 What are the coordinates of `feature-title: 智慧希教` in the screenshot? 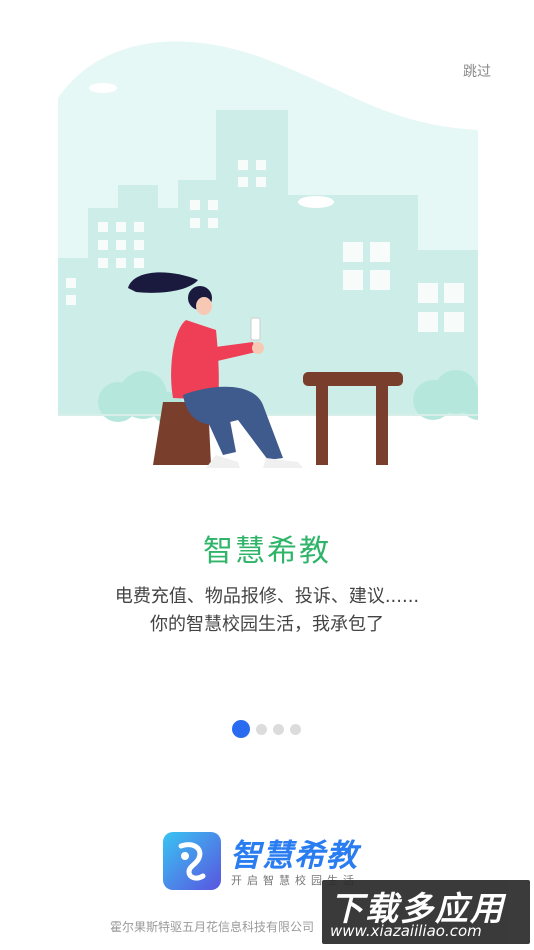 It's located at (267, 551).